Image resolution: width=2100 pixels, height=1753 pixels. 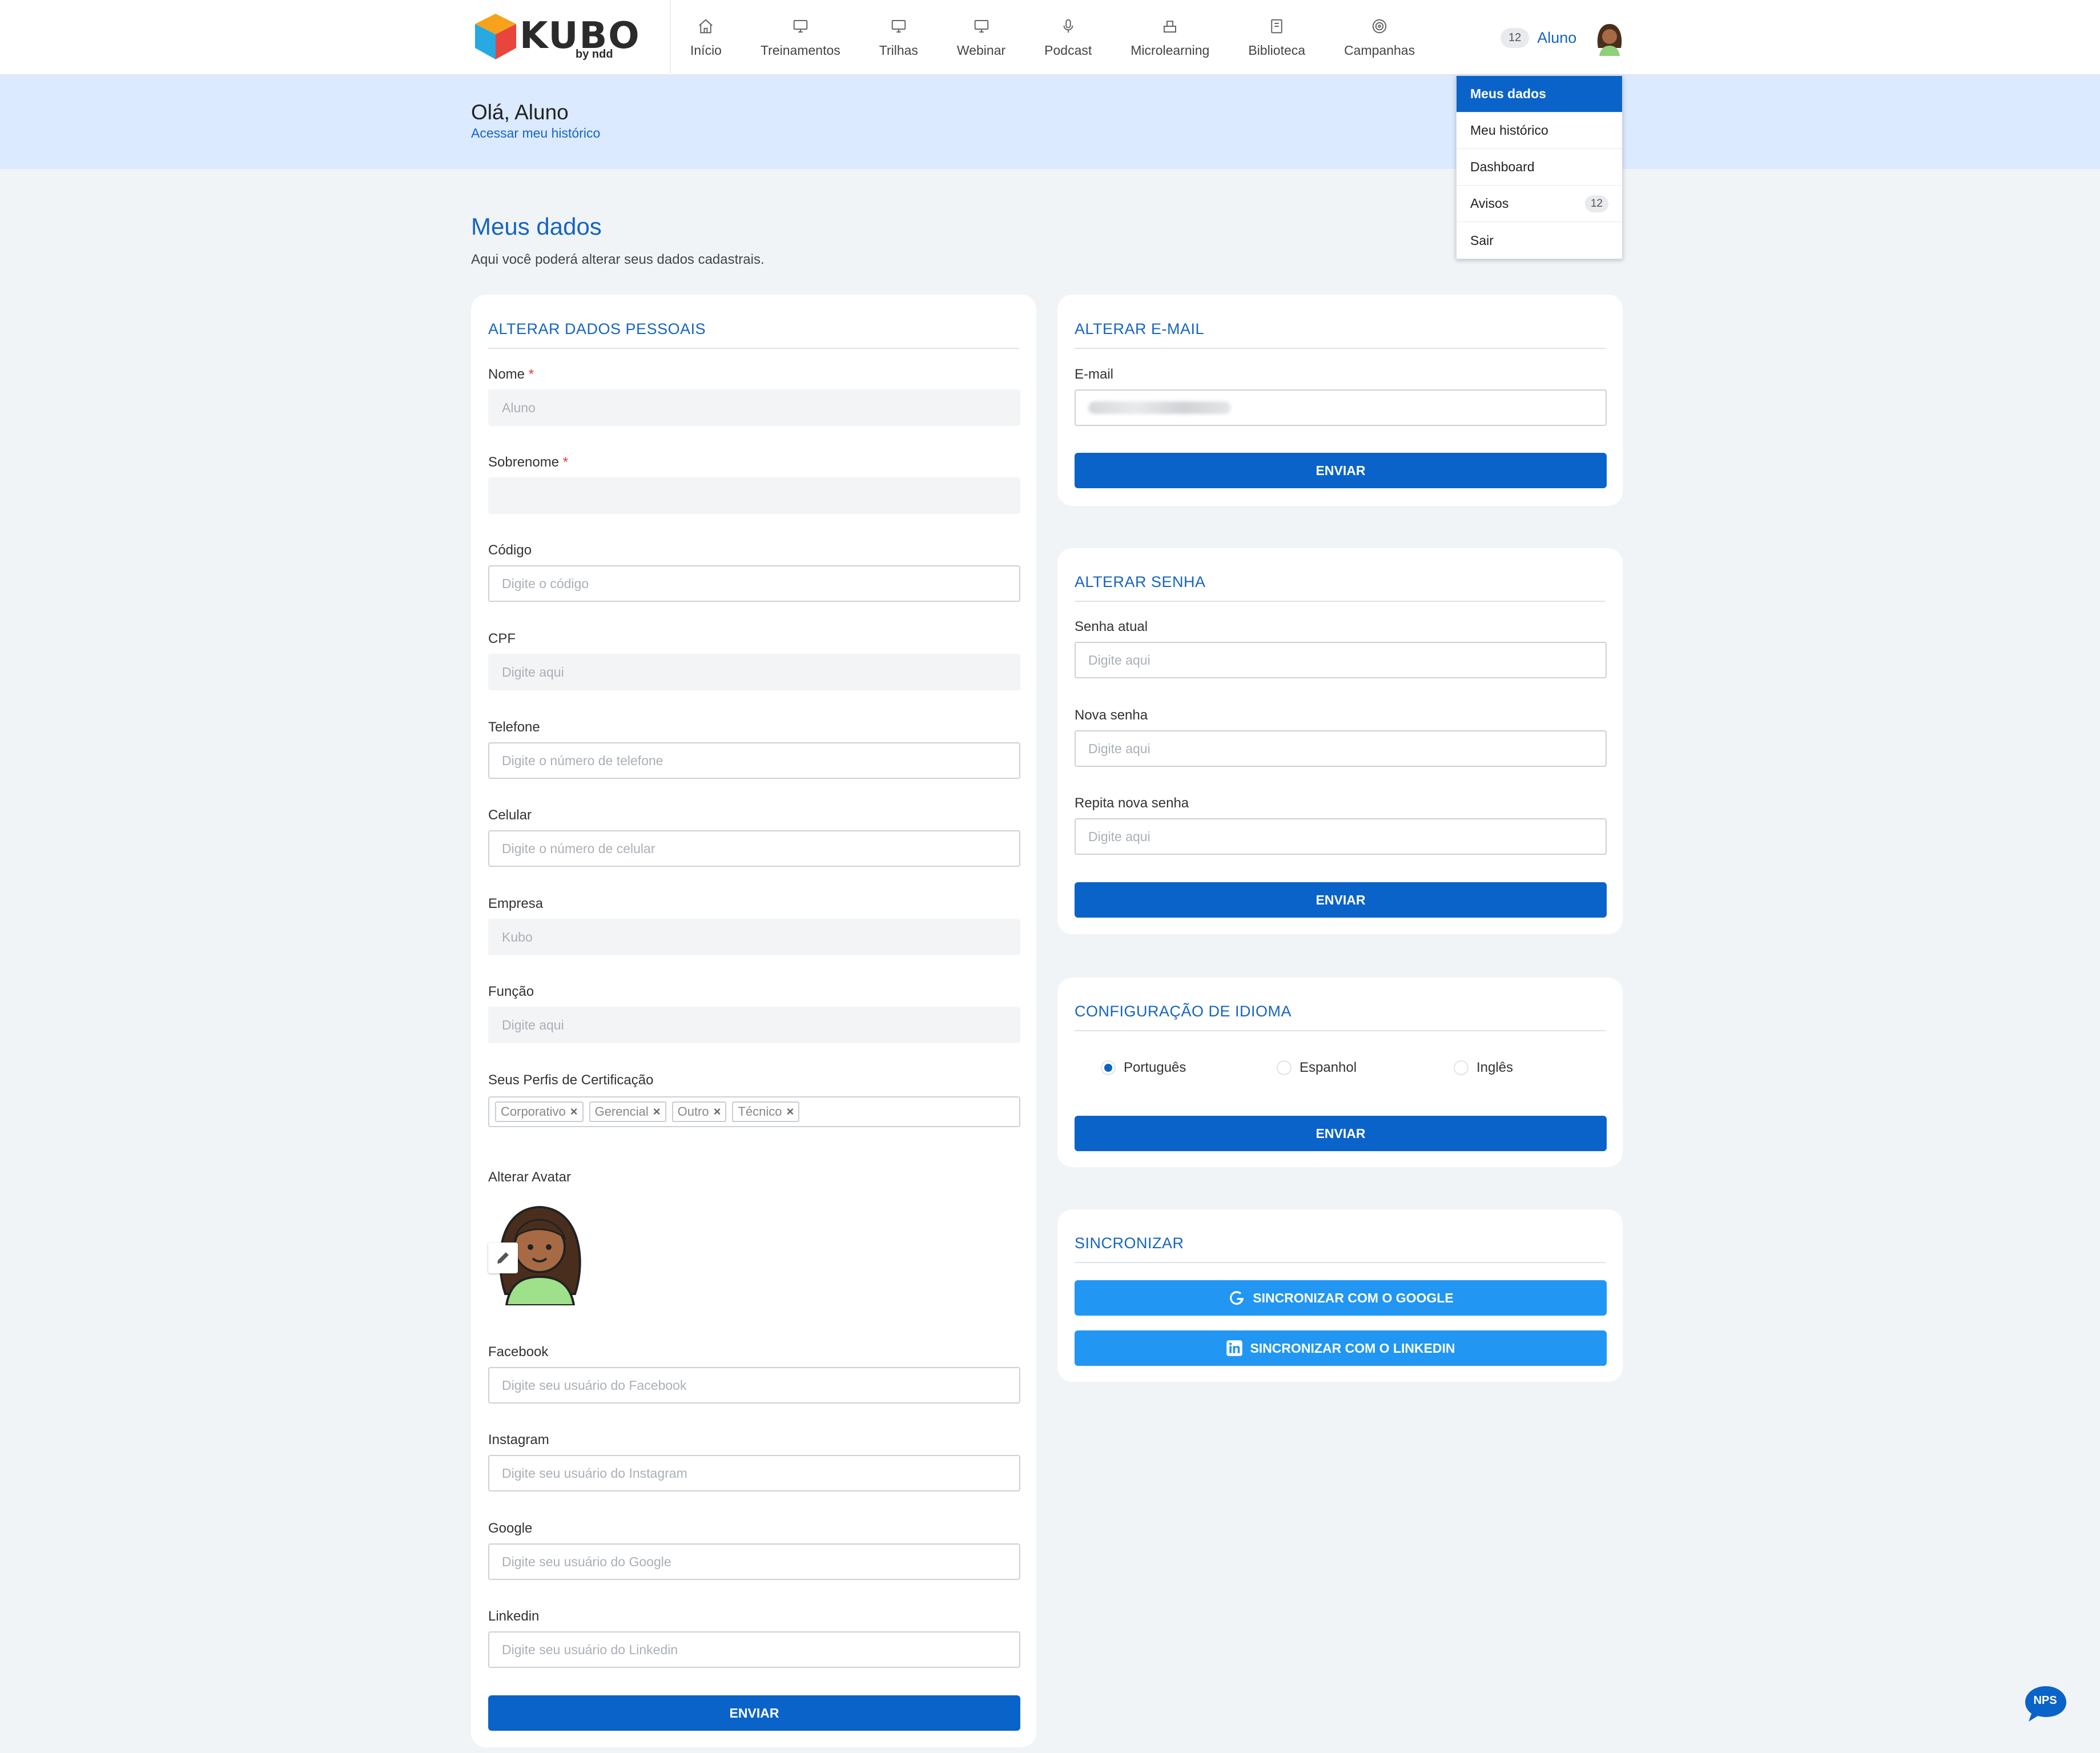 What do you see at coordinates (595, 54) in the screenshot?
I see `logo-byline: by ndd` at bounding box center [595, 54].